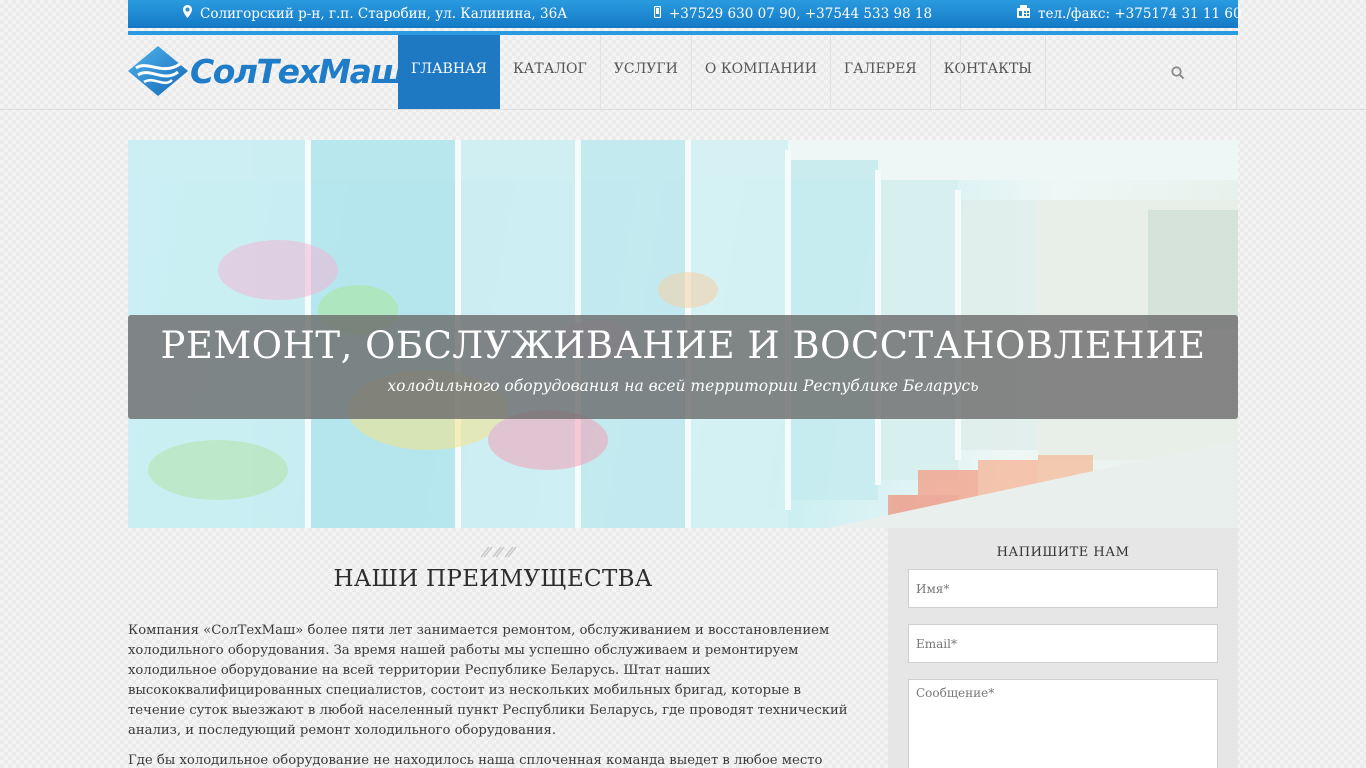  What do you see at coordinates (1023, 14) in the screenshot?
I see `fax-icon` at bounding box center [1023, 14].